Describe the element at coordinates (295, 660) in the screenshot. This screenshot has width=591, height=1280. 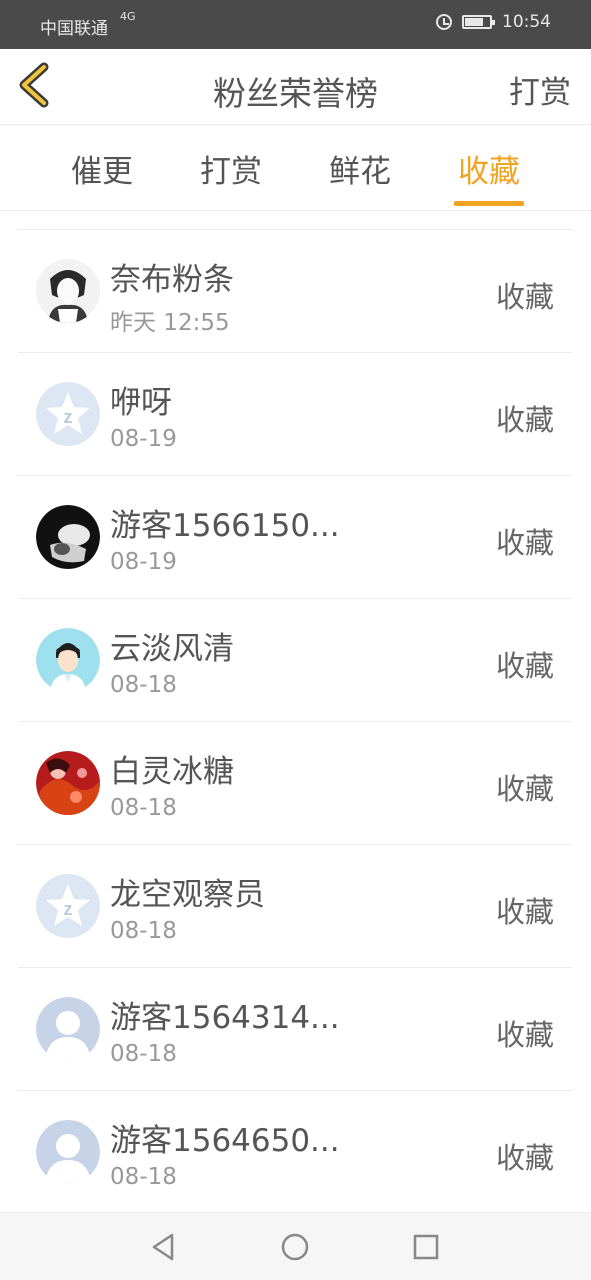
I see `list-item: 云淡风清 08-18 收藏` at that location.